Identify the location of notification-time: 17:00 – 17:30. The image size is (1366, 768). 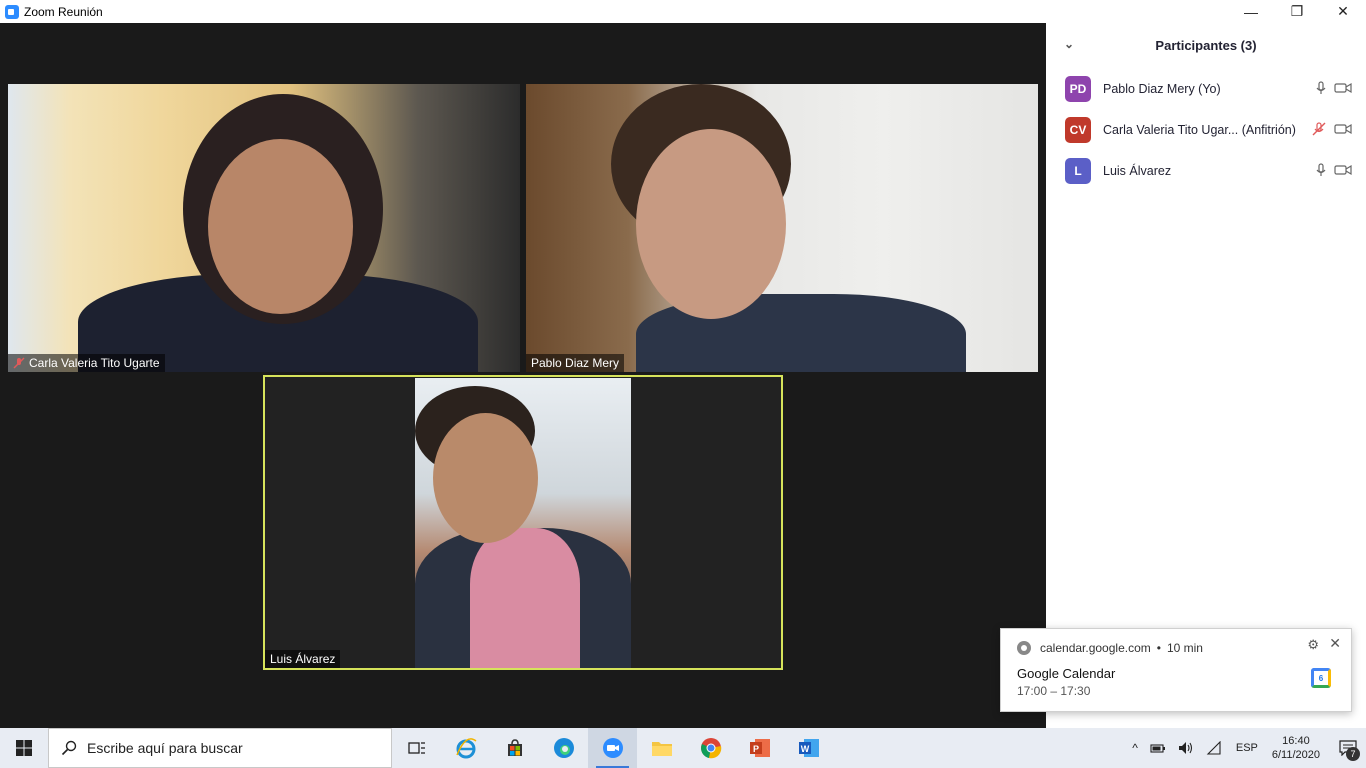
(1054, 691).